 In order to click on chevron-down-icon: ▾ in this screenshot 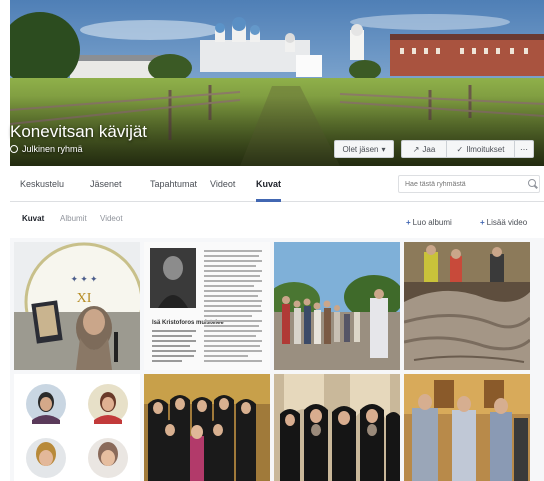, I will do `click(383, 149)`.